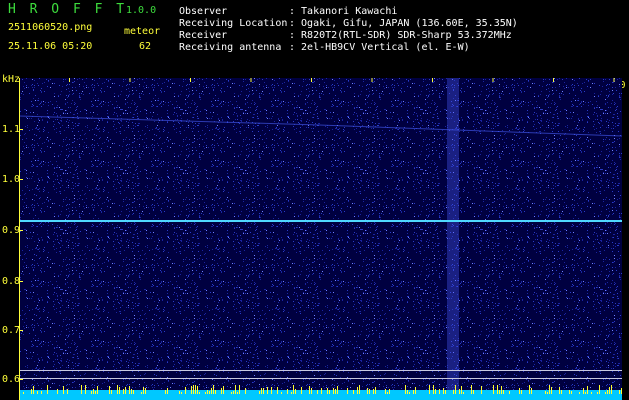  What do you see at coordinates (19, 239) in the screenshot?
I see `freq-axis-line` at bounding box center [19, 239].